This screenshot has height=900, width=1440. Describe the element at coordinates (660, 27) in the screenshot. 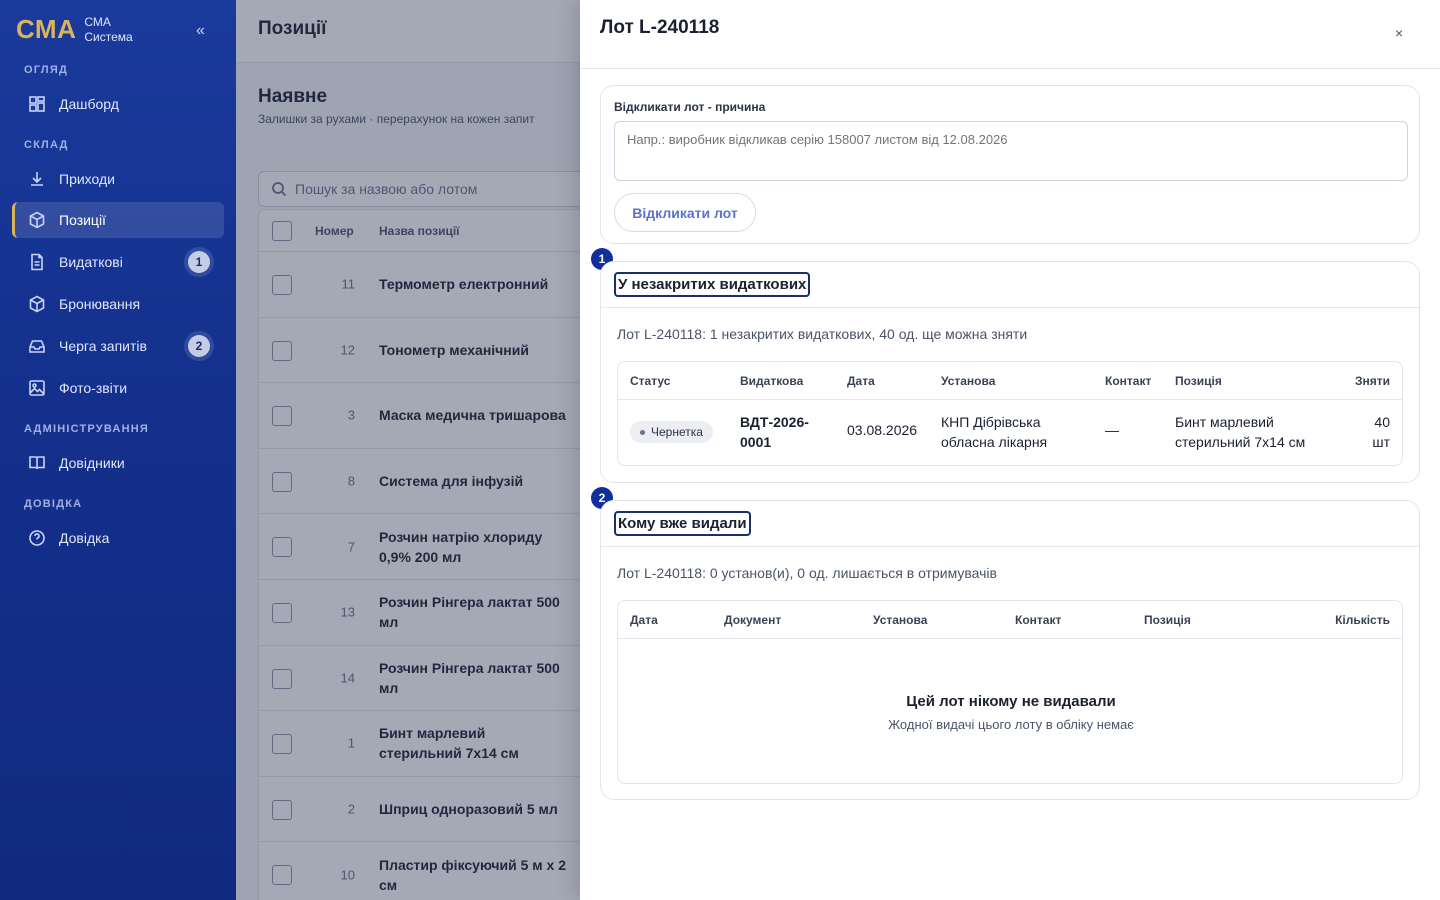

I see `drawer-title: Лот L-240118` at that location.